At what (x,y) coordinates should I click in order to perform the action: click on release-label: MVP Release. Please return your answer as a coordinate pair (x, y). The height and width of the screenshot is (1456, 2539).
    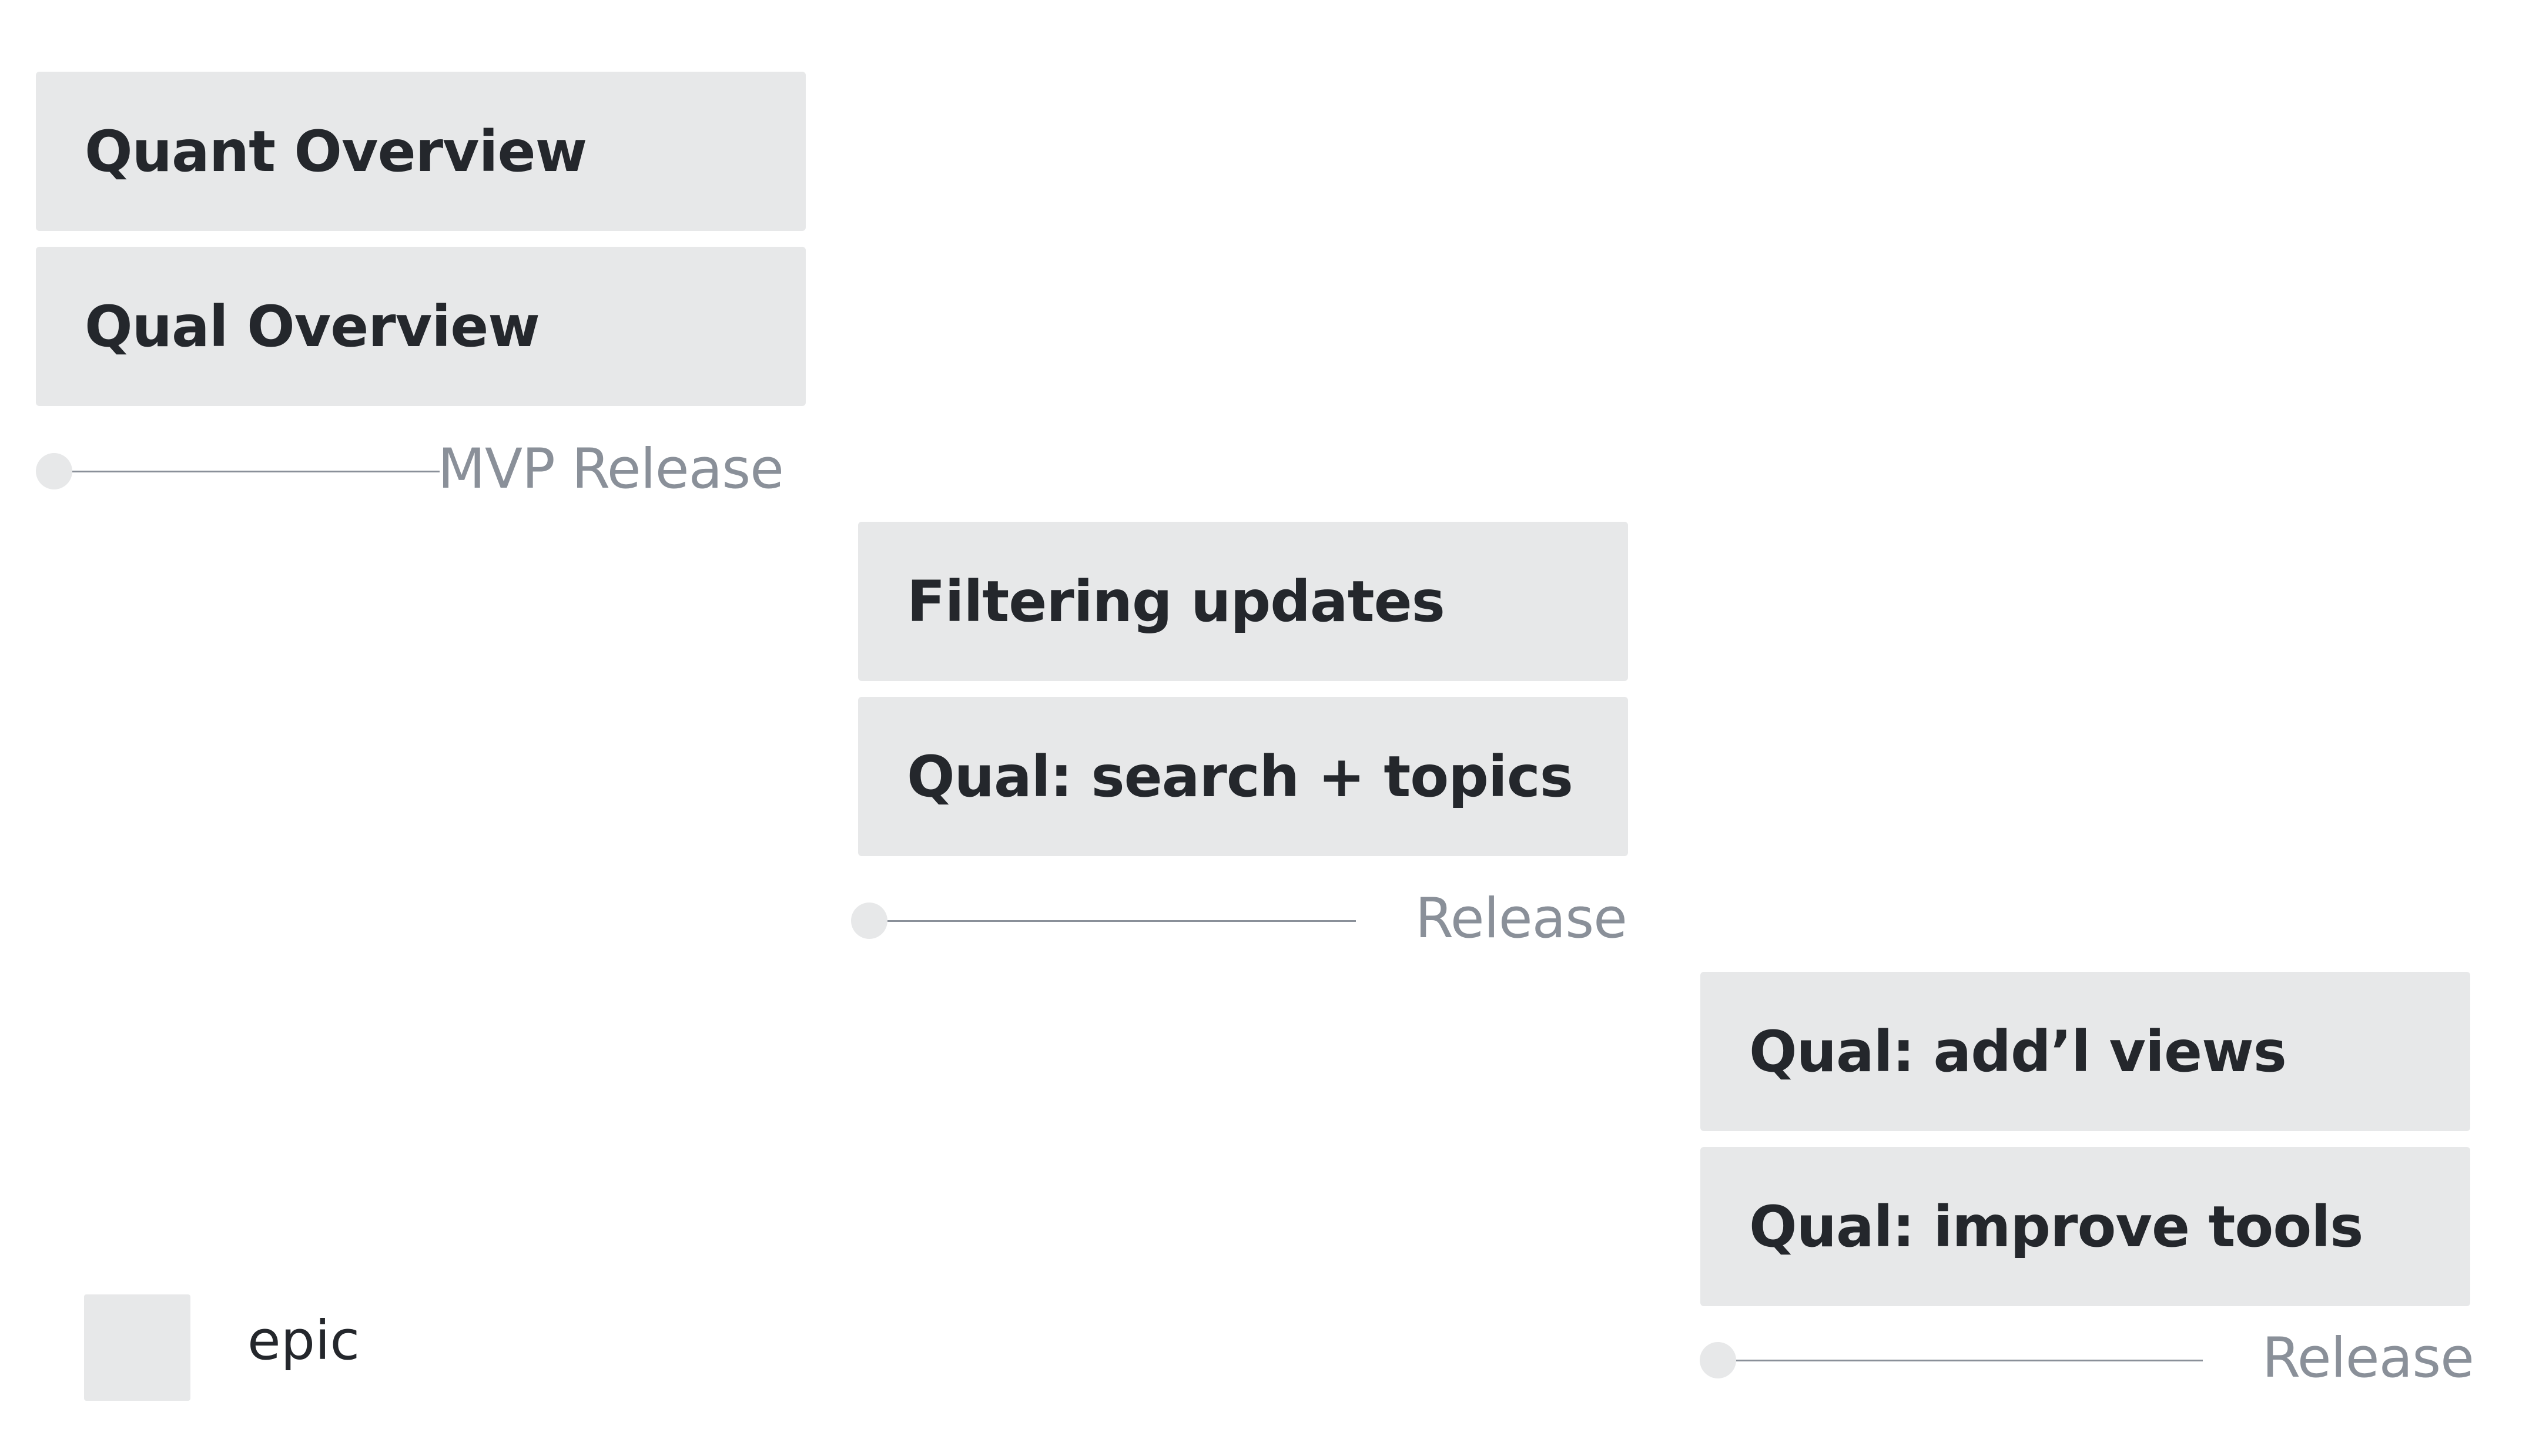
    Looking at the image, I should click on (610, 469).